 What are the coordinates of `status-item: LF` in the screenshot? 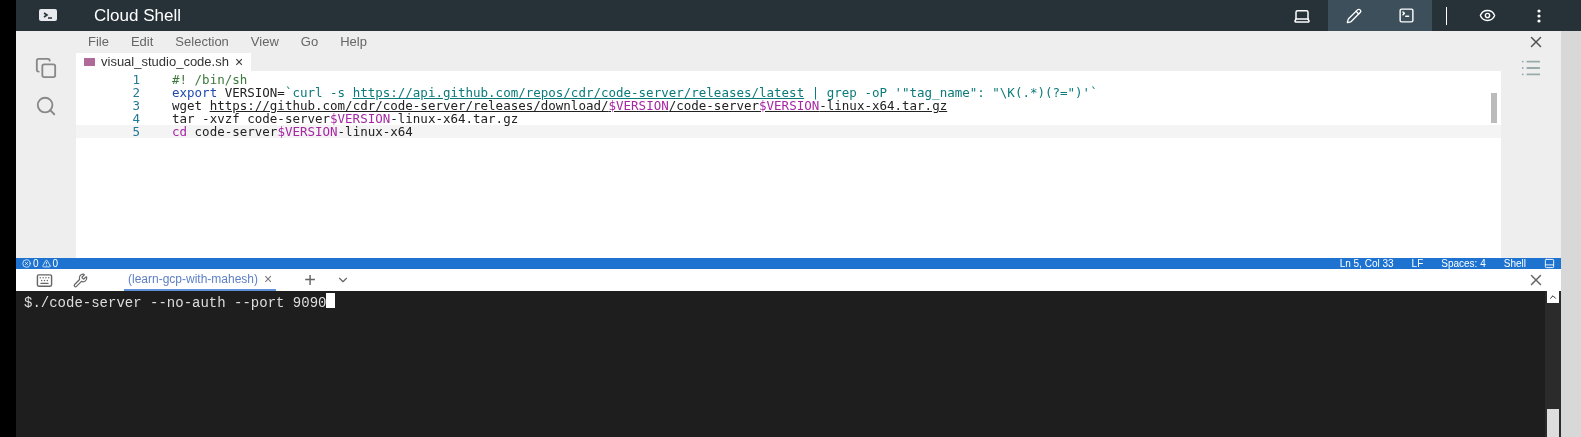 It's located at (1417, 263).